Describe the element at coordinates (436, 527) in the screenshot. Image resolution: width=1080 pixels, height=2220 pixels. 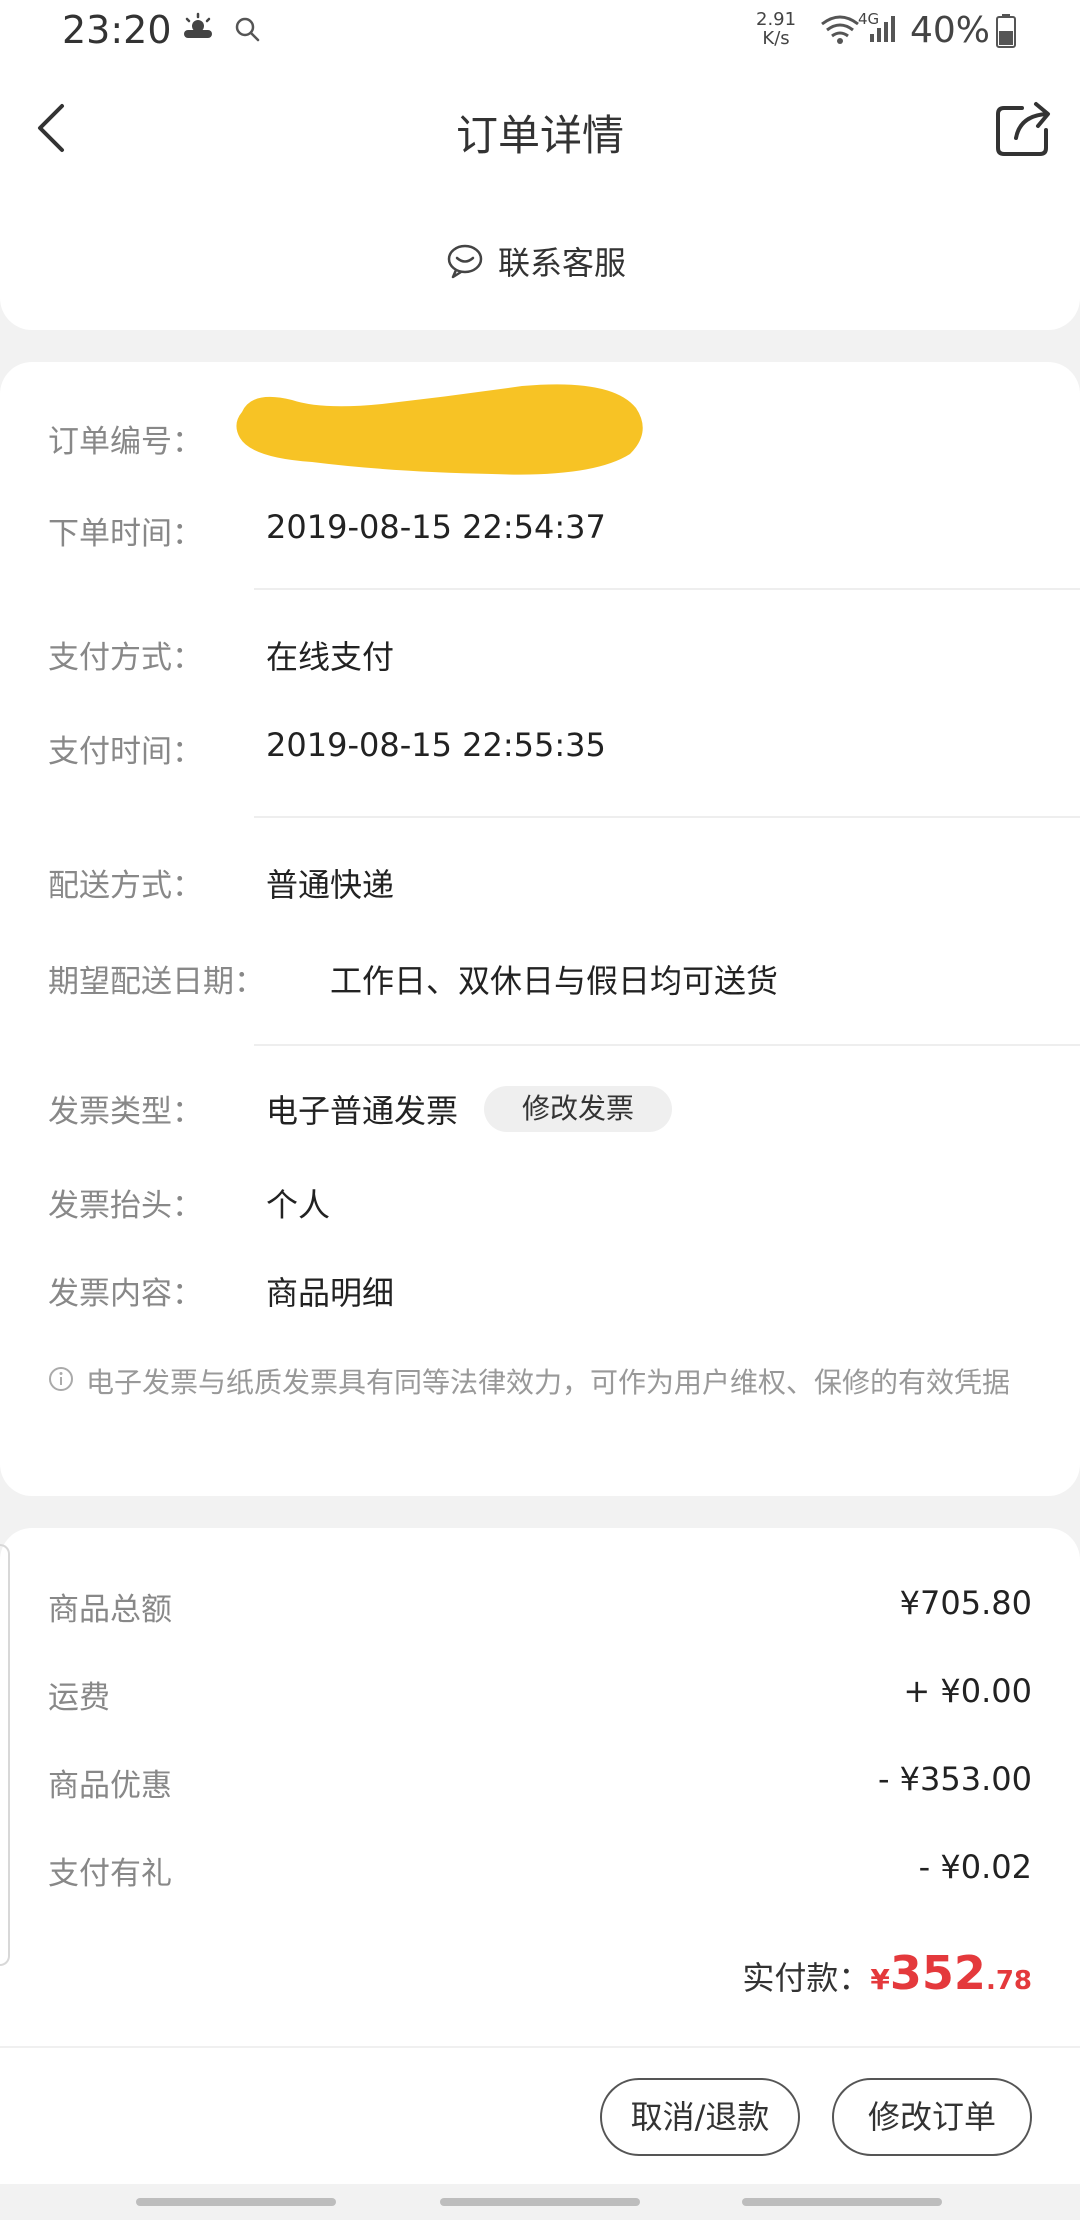
I see `order-time-value: 2019-08-15 22:54:37` at that location.